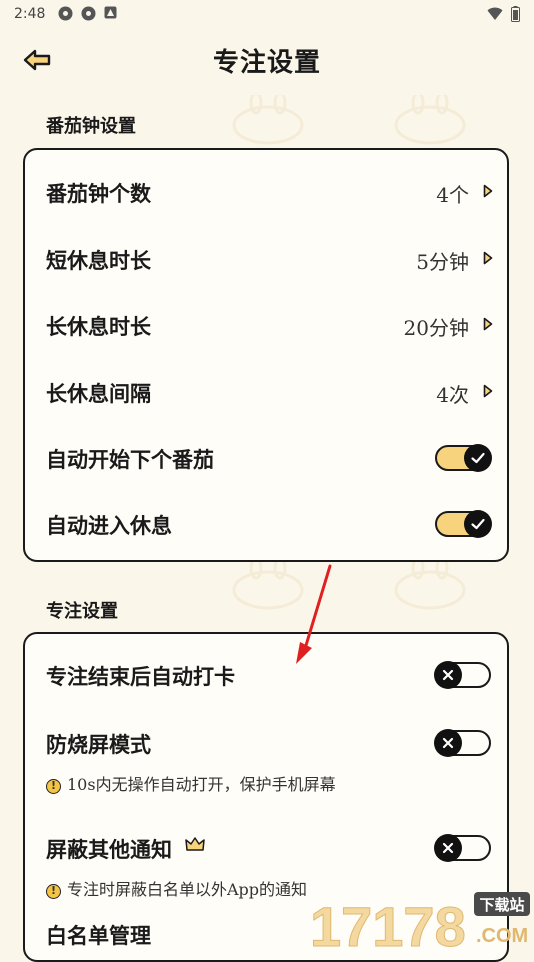  I want to click on row-label: 短休息时长, so click(98, 260).